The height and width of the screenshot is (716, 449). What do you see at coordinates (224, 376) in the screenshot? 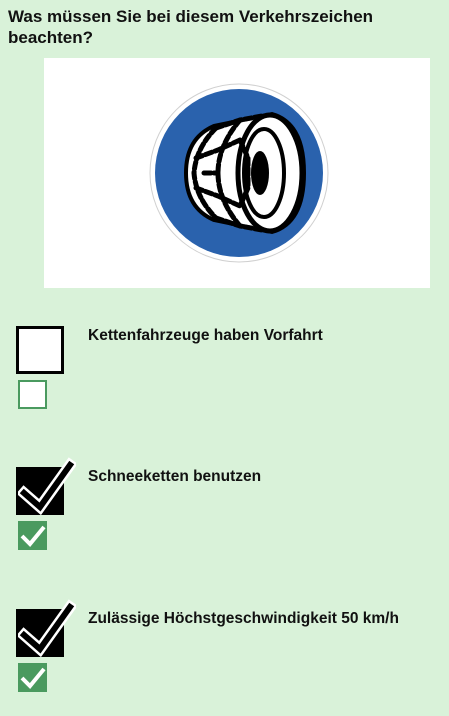
I see `answer-option: Kettenfahrzeuge haben Vorfahrt` at bounding box center [224, 376].